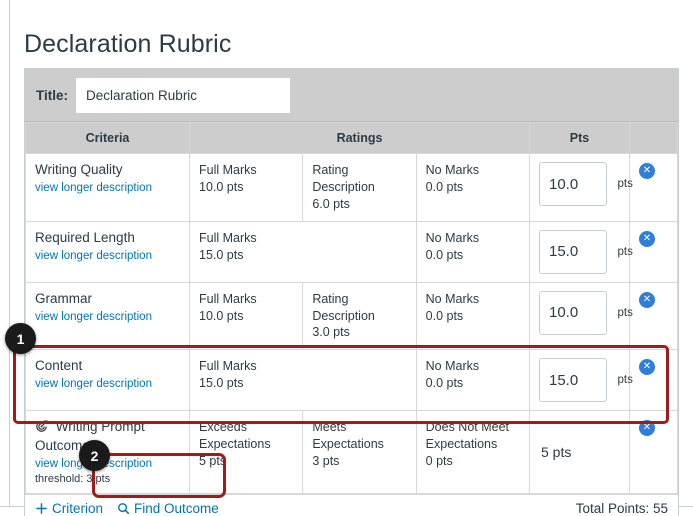 This screenshot has width=693, height=516. Describe the element at coordinates (213, 461) in the screenshot. I see `rating-points: 5 pts` at that location.